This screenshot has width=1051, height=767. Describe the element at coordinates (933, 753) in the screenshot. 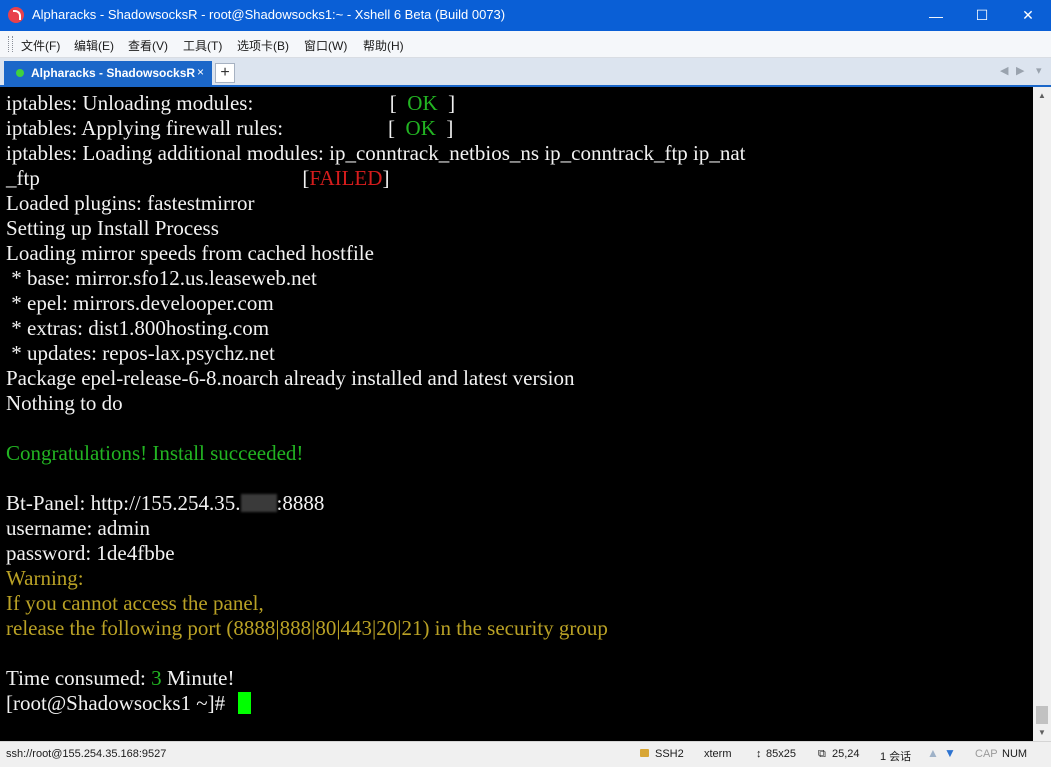

I see `upload-arrow-icon: ▲` at that location.